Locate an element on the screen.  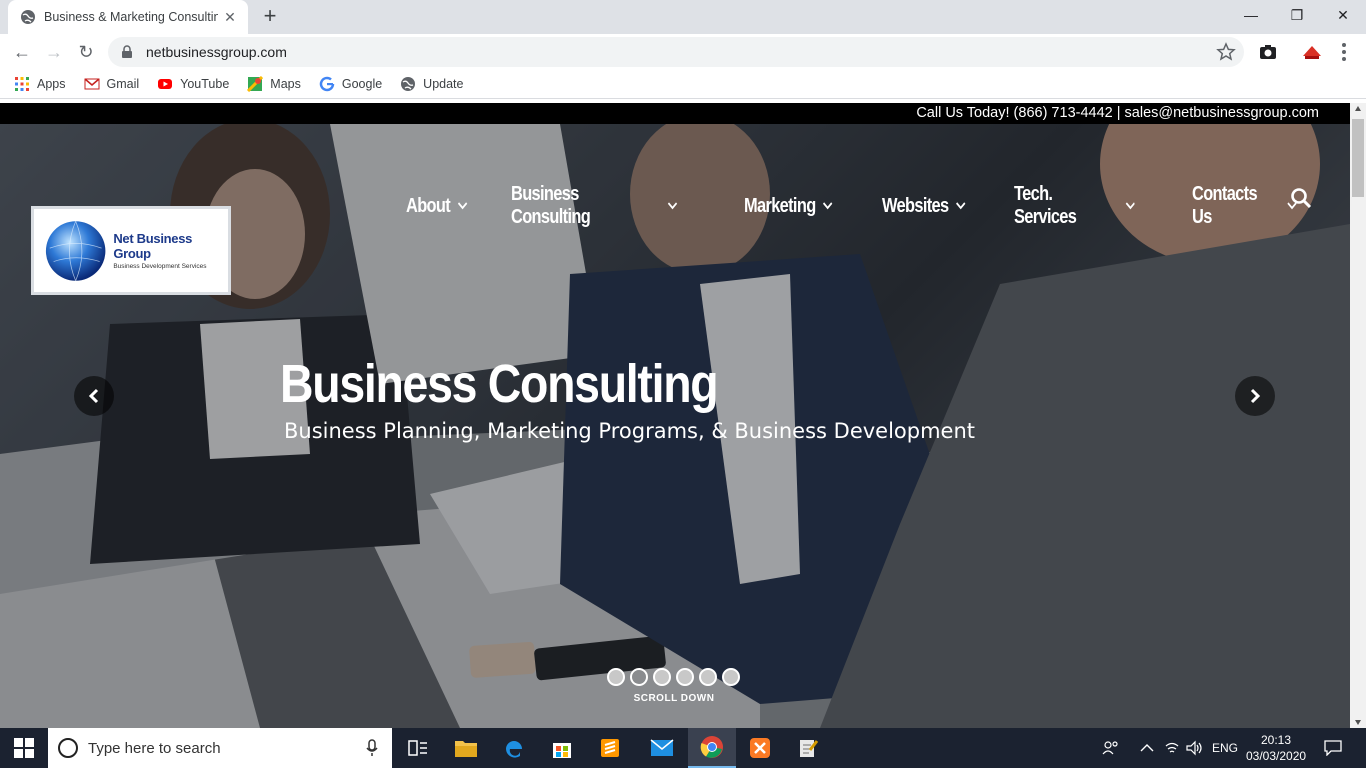
scroll-up-icon is located at coordinates (1358, 109).